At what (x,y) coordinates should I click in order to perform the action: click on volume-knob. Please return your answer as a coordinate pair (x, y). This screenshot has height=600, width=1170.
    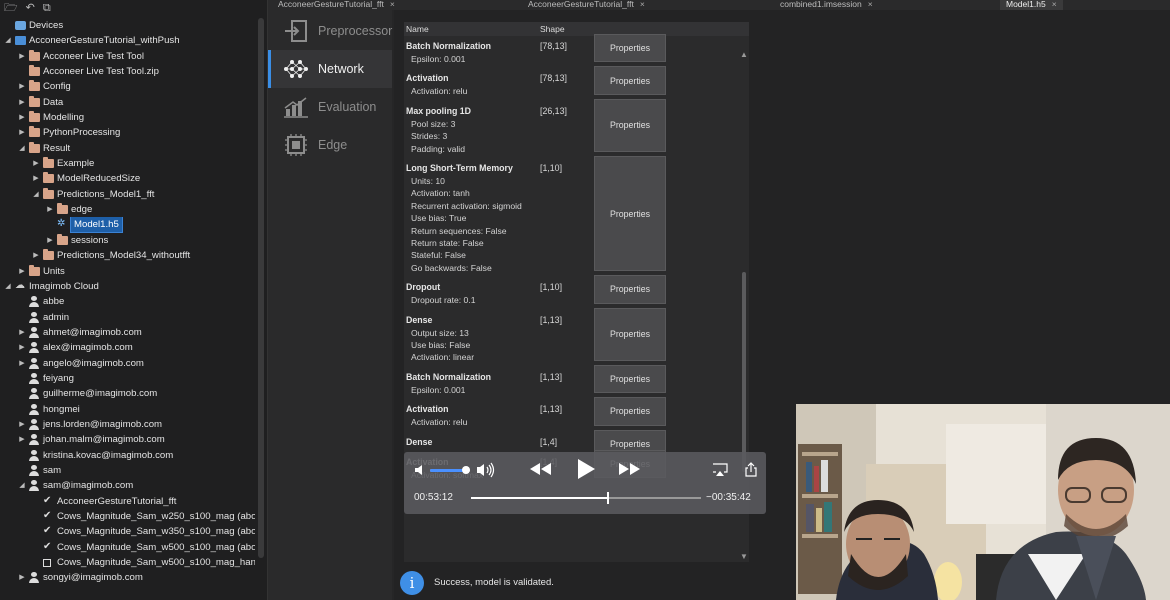
    Looking at the image, I should click on (466, 470).